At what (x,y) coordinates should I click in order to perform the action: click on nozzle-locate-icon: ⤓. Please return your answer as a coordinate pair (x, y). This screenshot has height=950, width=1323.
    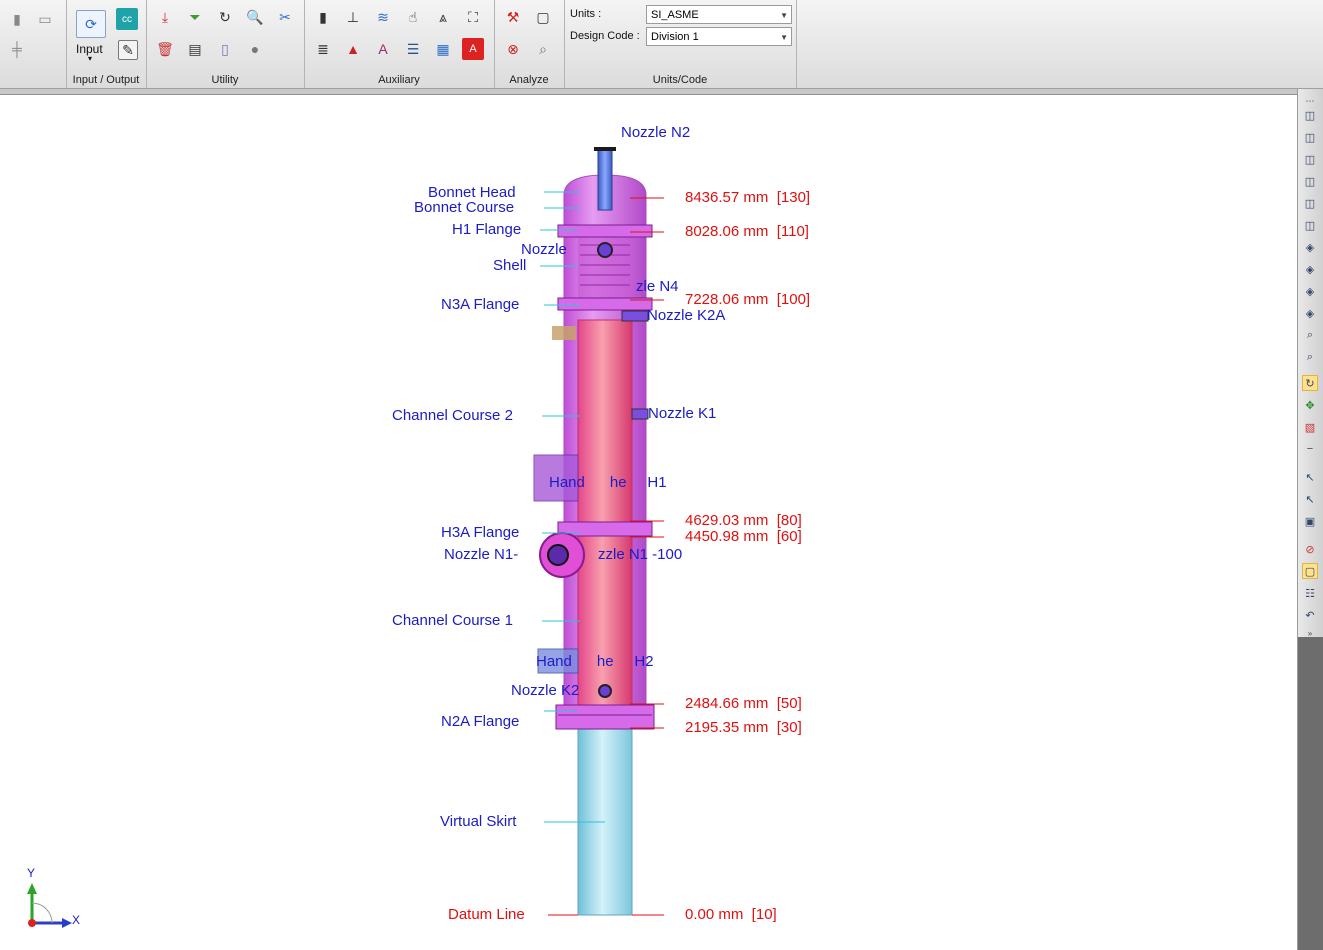
    Looking at the image, I should click on (165, 17).